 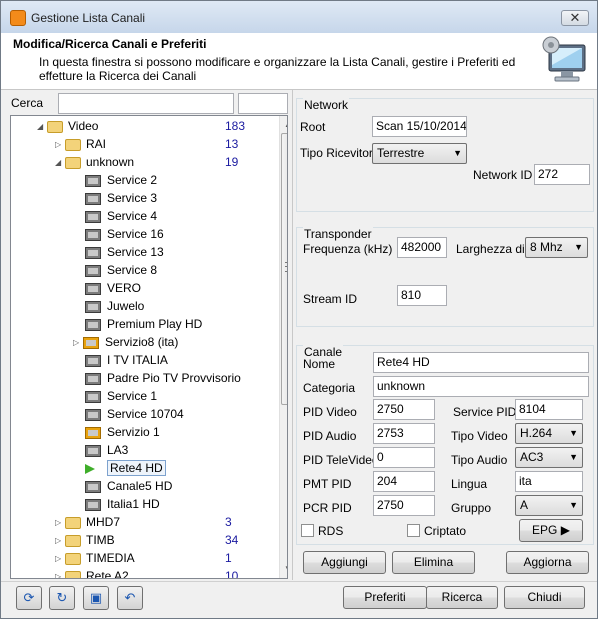 What do you see at coordinates (85, 540) in the screenshot?
I see `tree-node-group: ▷ TIMB` at bounding box center [85, 540].